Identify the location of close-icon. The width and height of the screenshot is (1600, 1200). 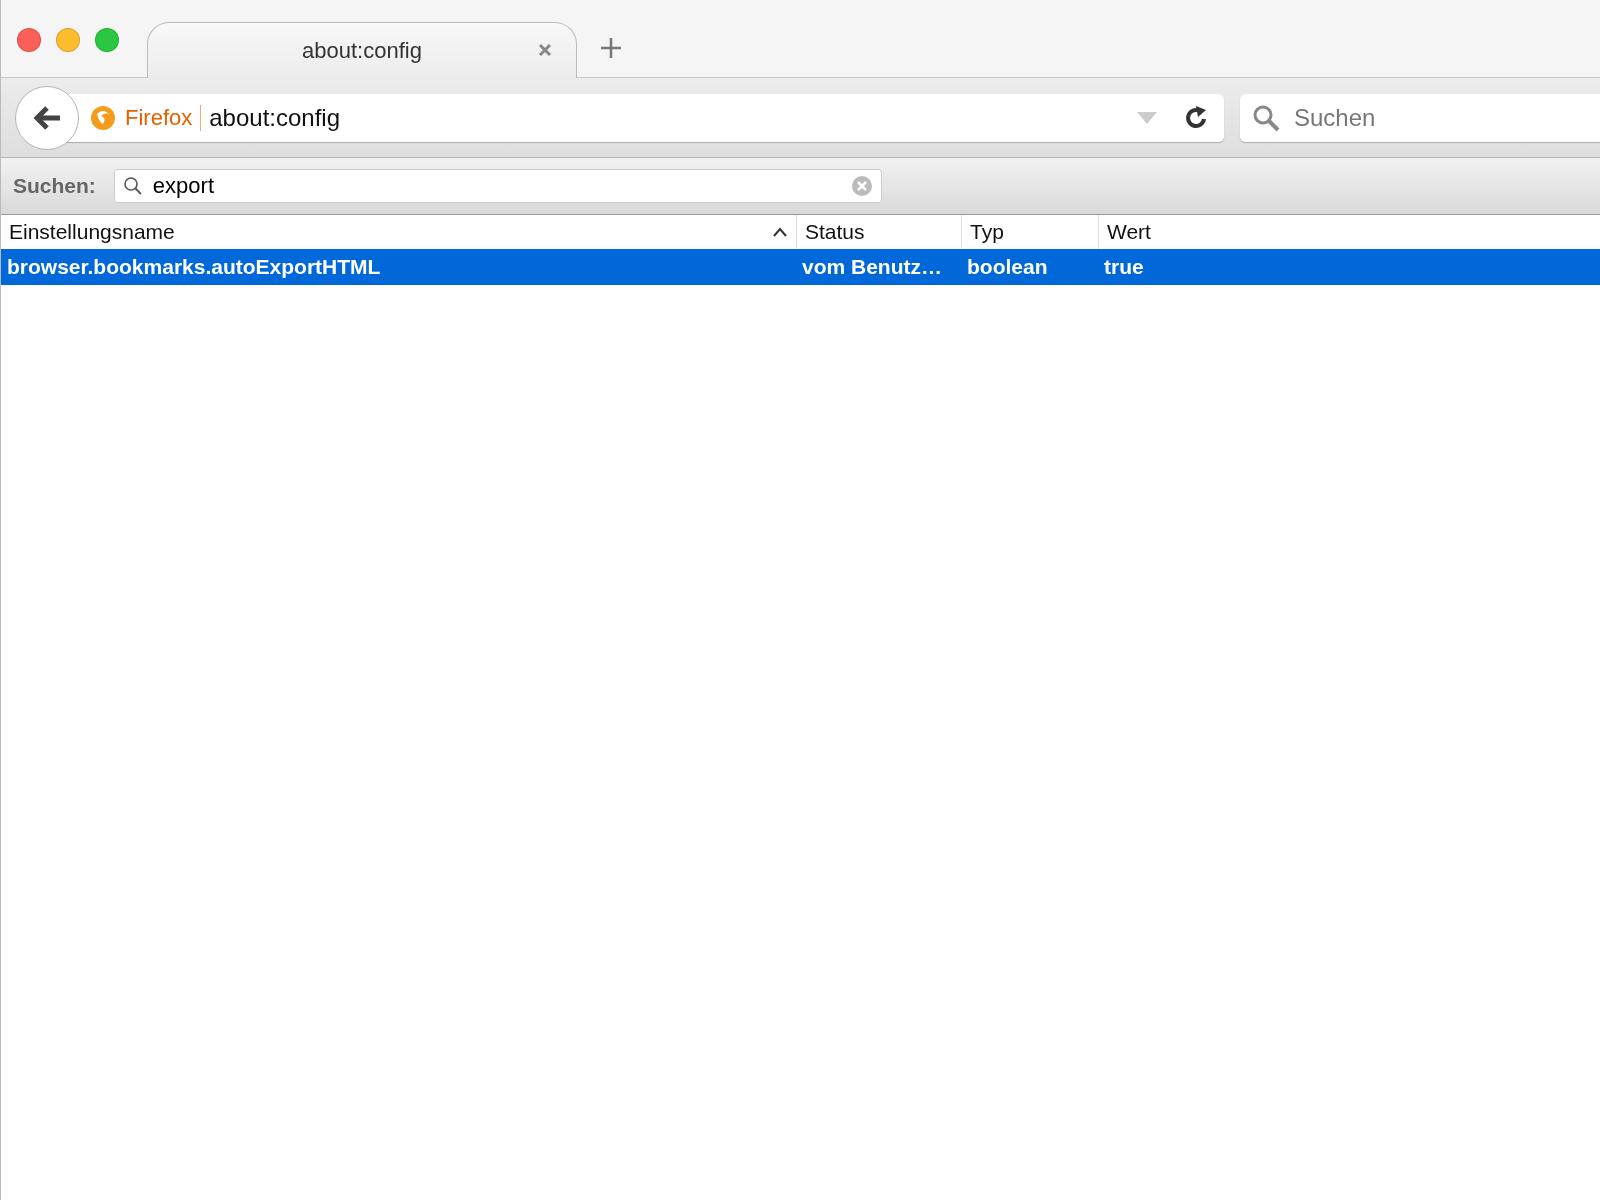
(545, 50).